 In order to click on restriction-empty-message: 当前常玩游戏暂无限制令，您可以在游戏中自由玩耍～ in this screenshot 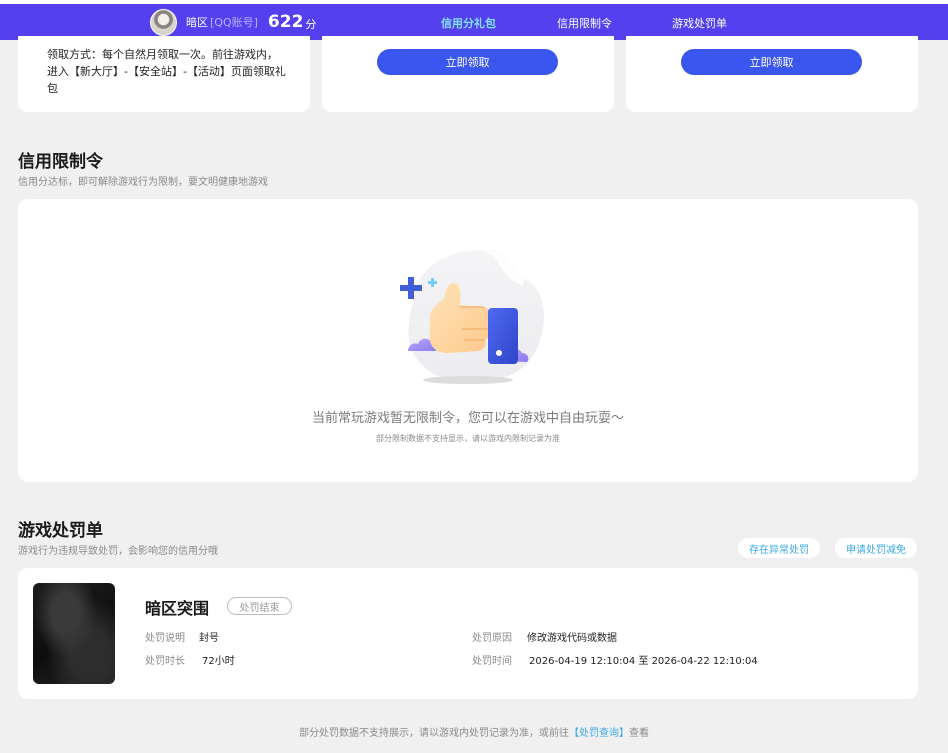, I will do `click(467, 418)`.